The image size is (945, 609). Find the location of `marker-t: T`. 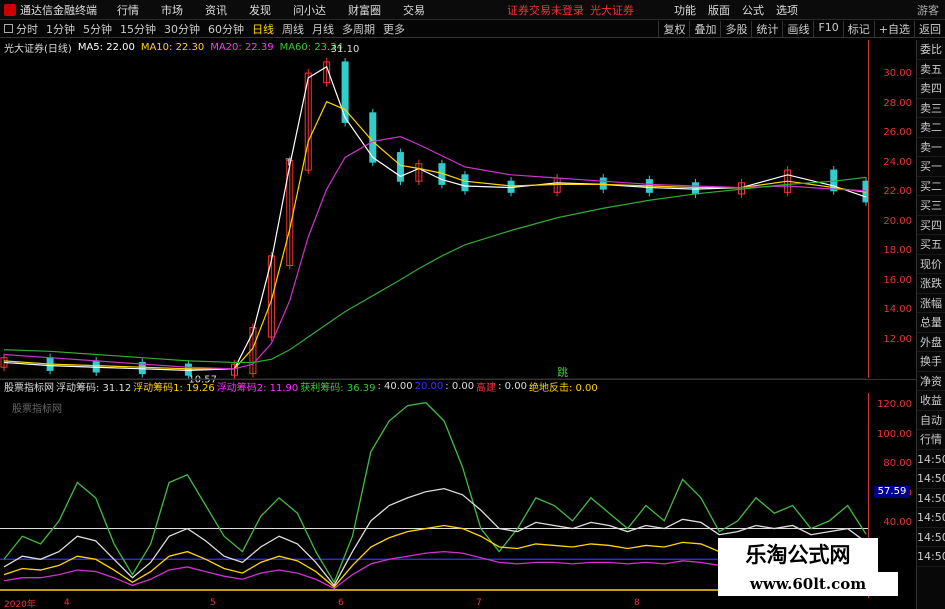

marker-t: T is located at coordinates (289, 162).